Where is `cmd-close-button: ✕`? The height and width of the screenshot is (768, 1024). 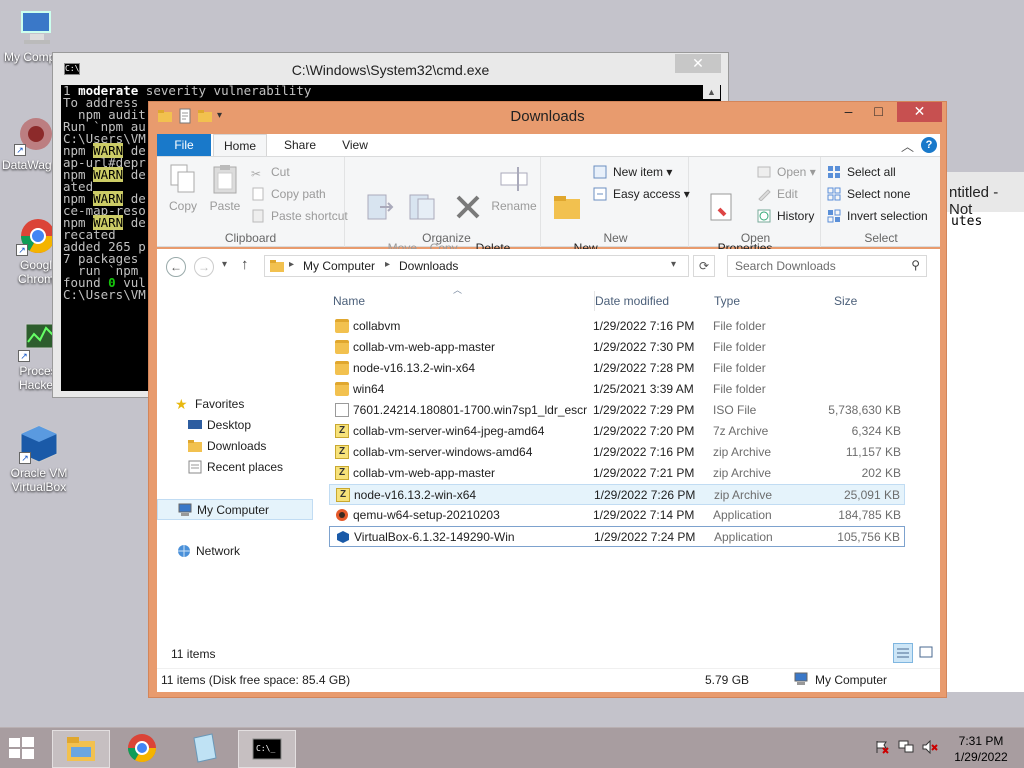
cmd-close-button: ✕ is located at coordinates (698, 63).